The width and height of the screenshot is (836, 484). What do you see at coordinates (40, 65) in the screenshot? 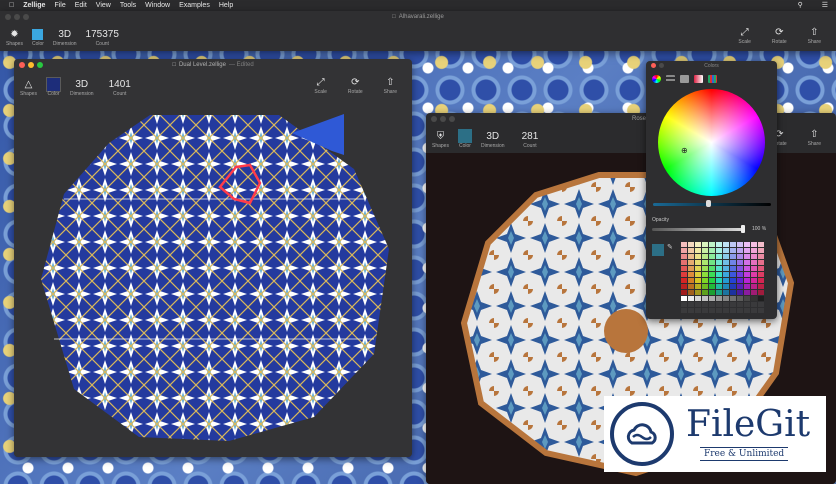
I see `zoom-button` at bounding box center [40, 65].